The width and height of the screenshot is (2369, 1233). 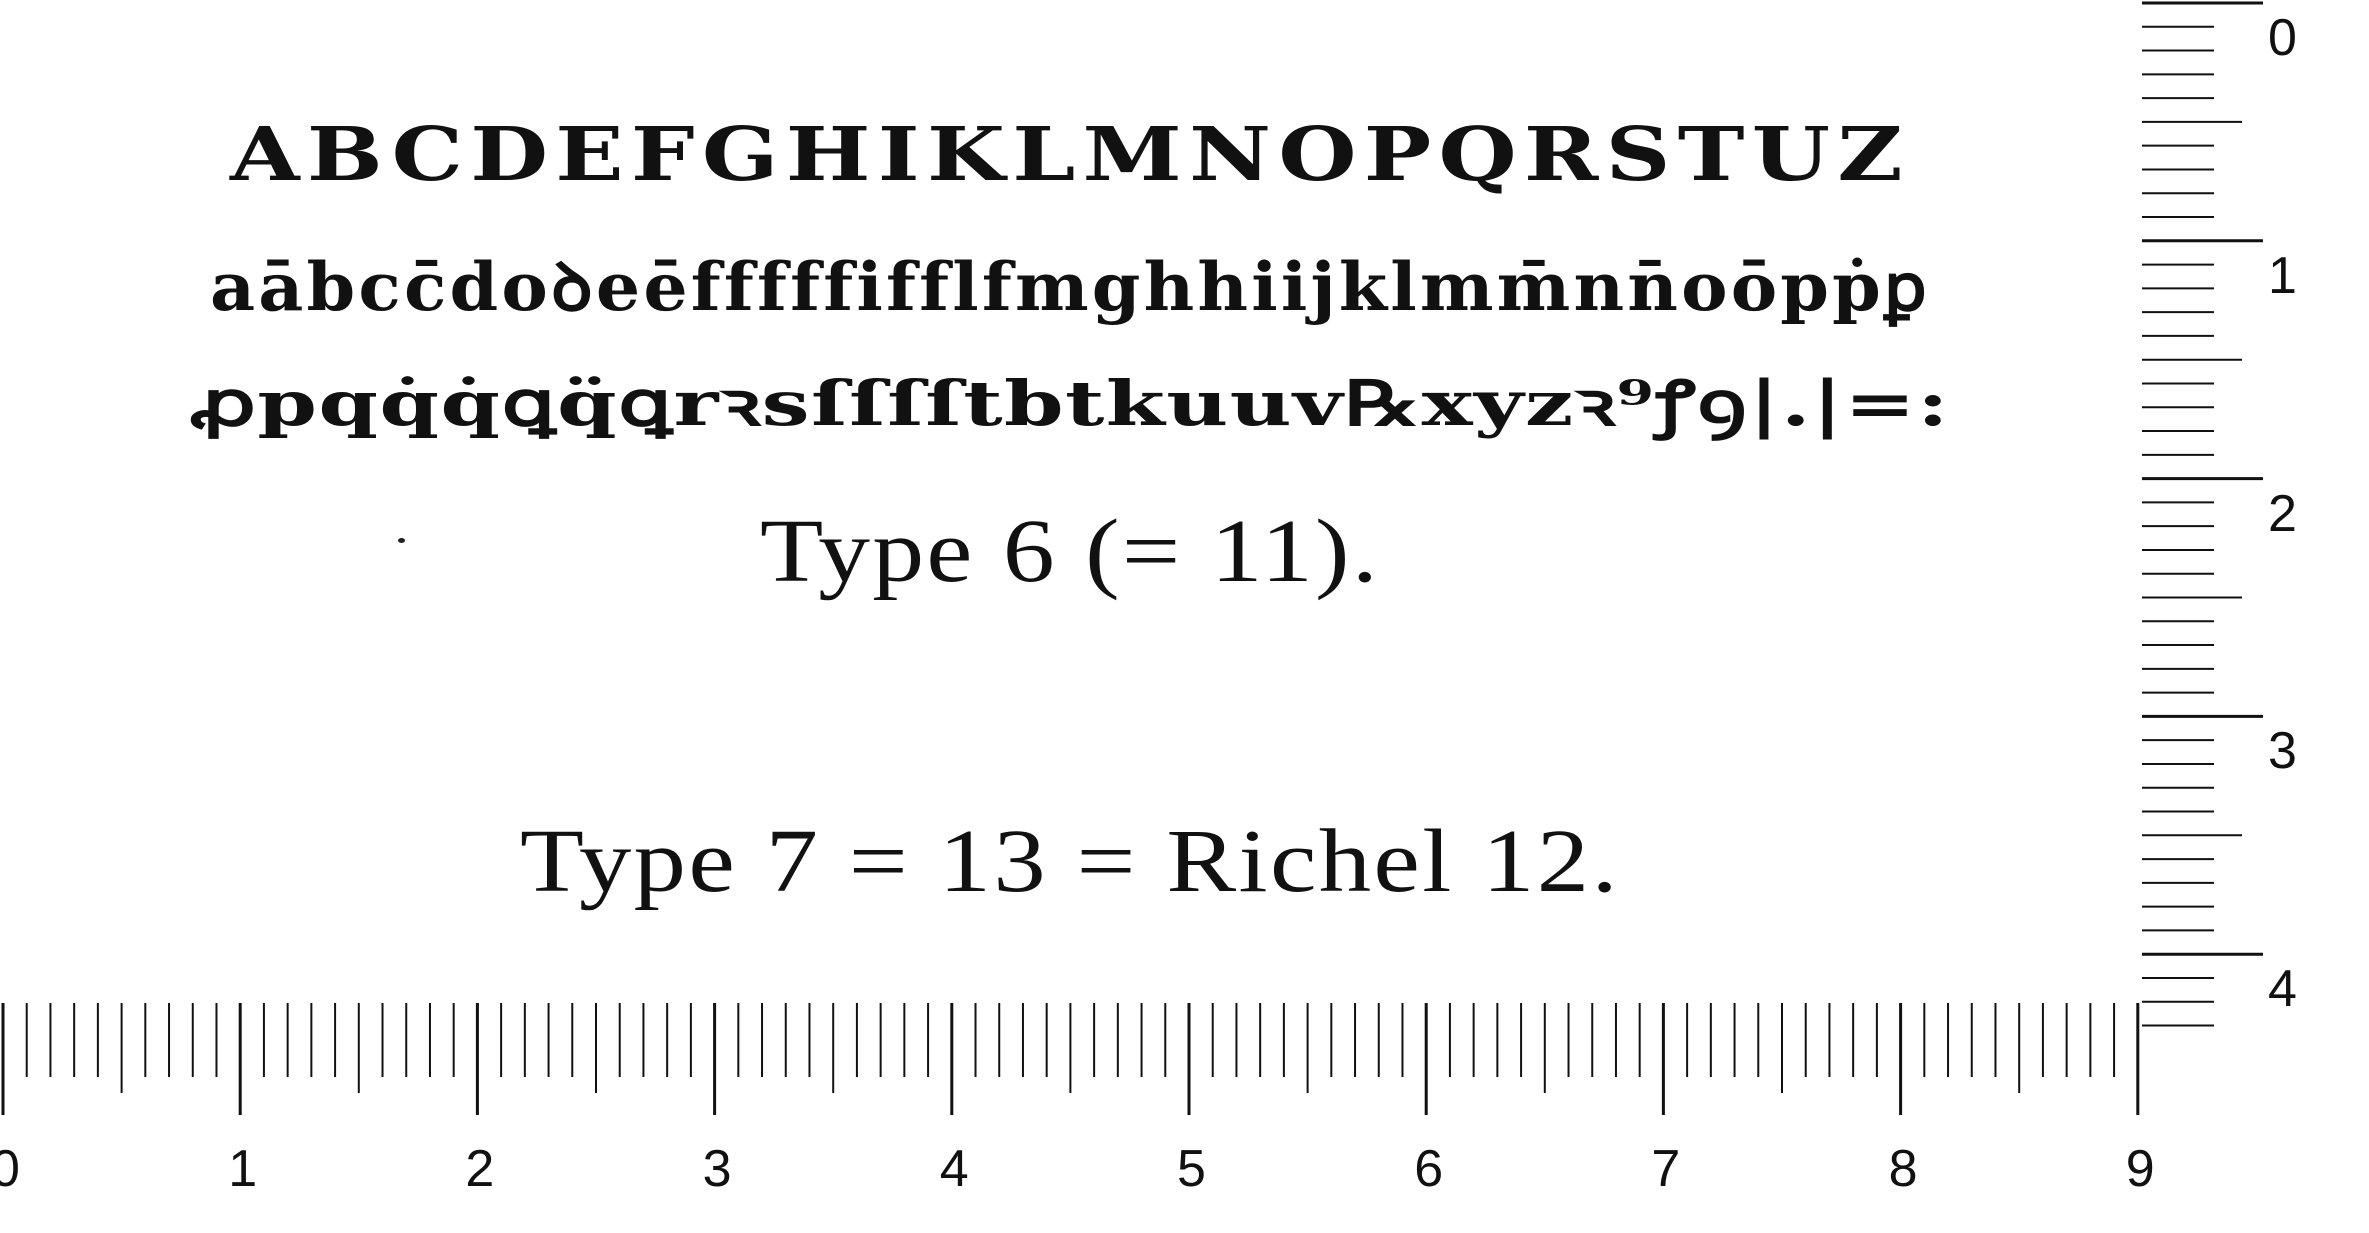 I want to click on ruler-vertical-label: 3, so click(x=2282, y=751).